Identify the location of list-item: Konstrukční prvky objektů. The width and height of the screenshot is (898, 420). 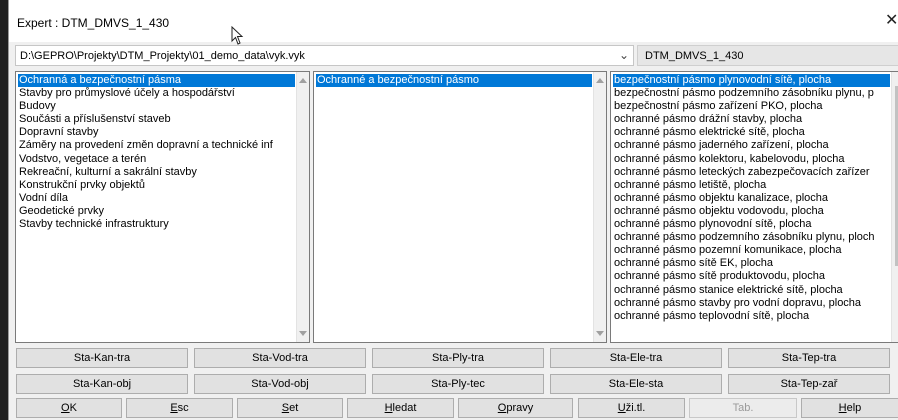
(156, 185).